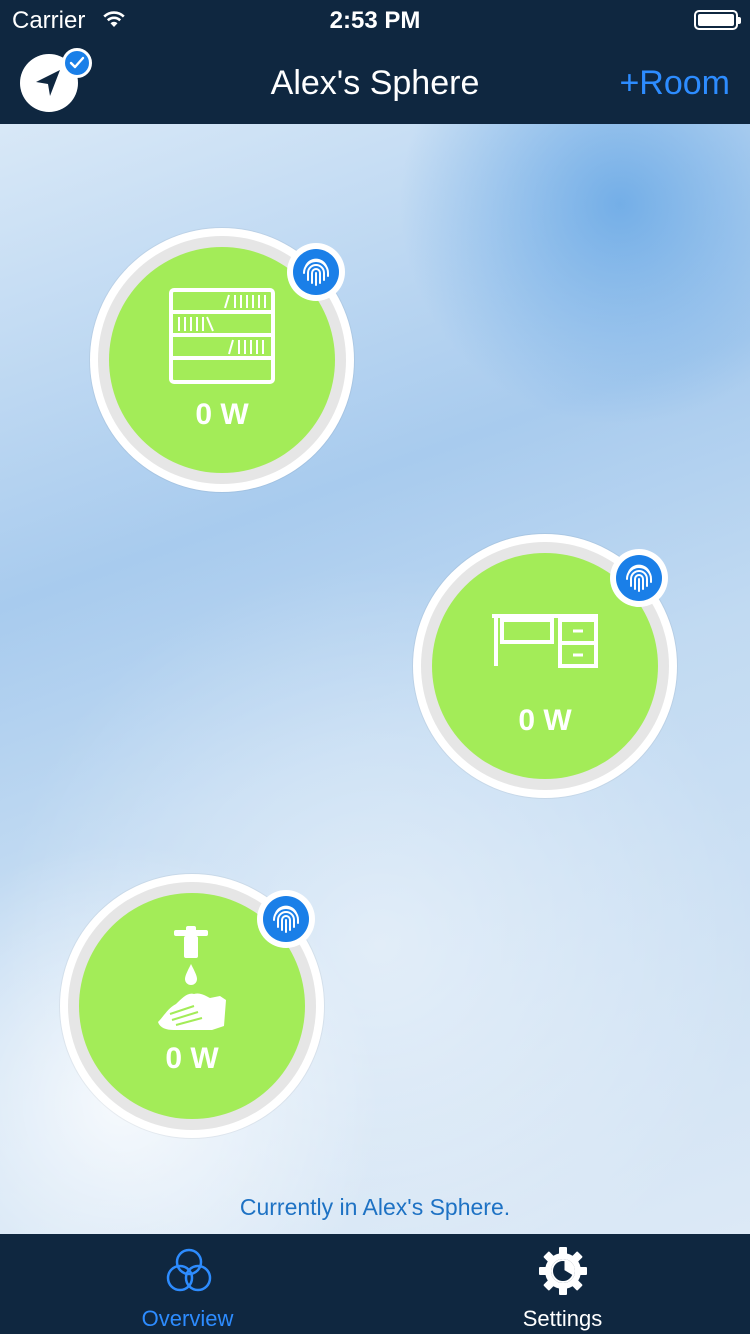  I want to click on room-card-desk: 0 W, so click(545, 666).